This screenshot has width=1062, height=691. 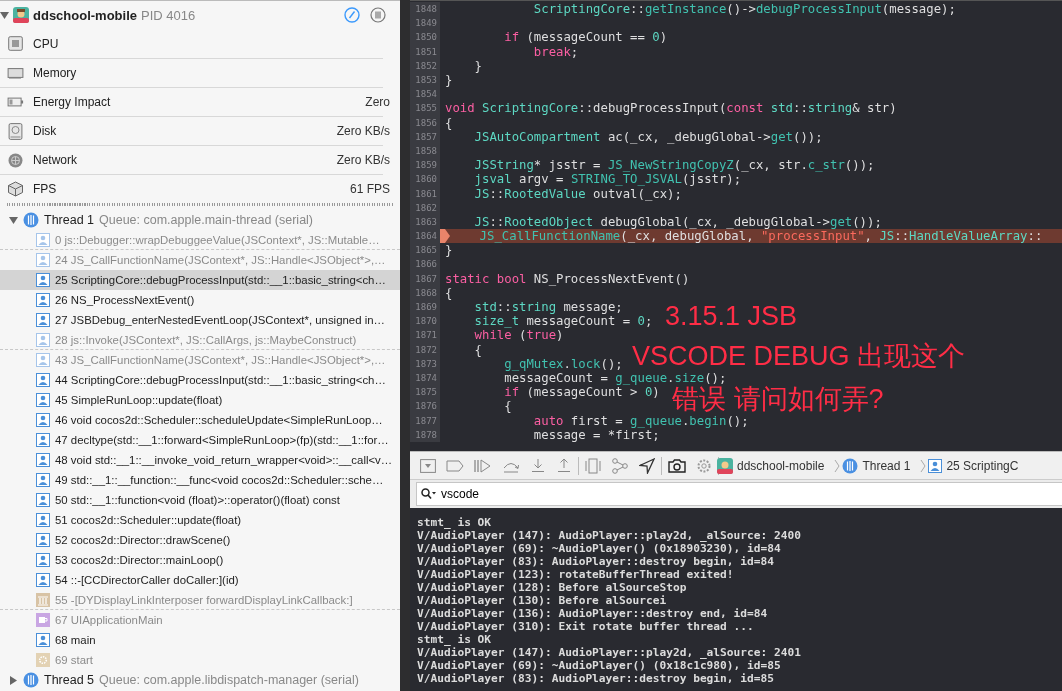 I want to click on stack-frame: 26 NS_ProcessNextEvent(), so click(x=200, y=300).